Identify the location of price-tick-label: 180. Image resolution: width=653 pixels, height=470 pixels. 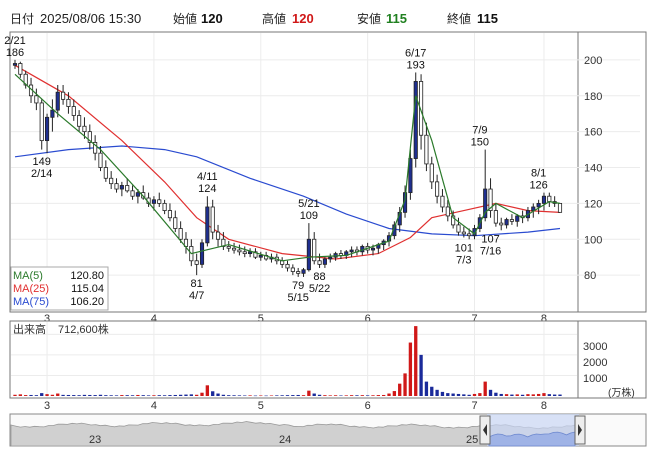
(593, 97).